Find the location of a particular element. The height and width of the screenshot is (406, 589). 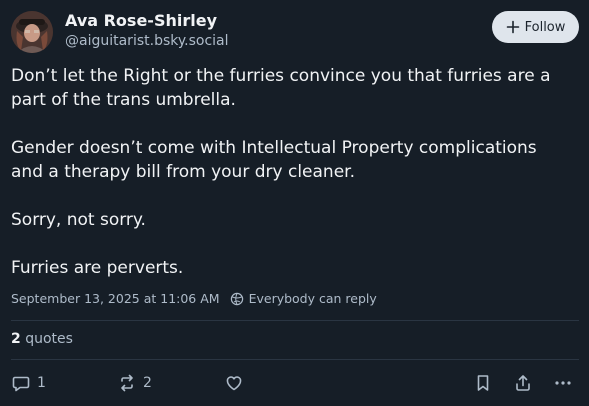

share-icon is located at coordinates (523, 383).